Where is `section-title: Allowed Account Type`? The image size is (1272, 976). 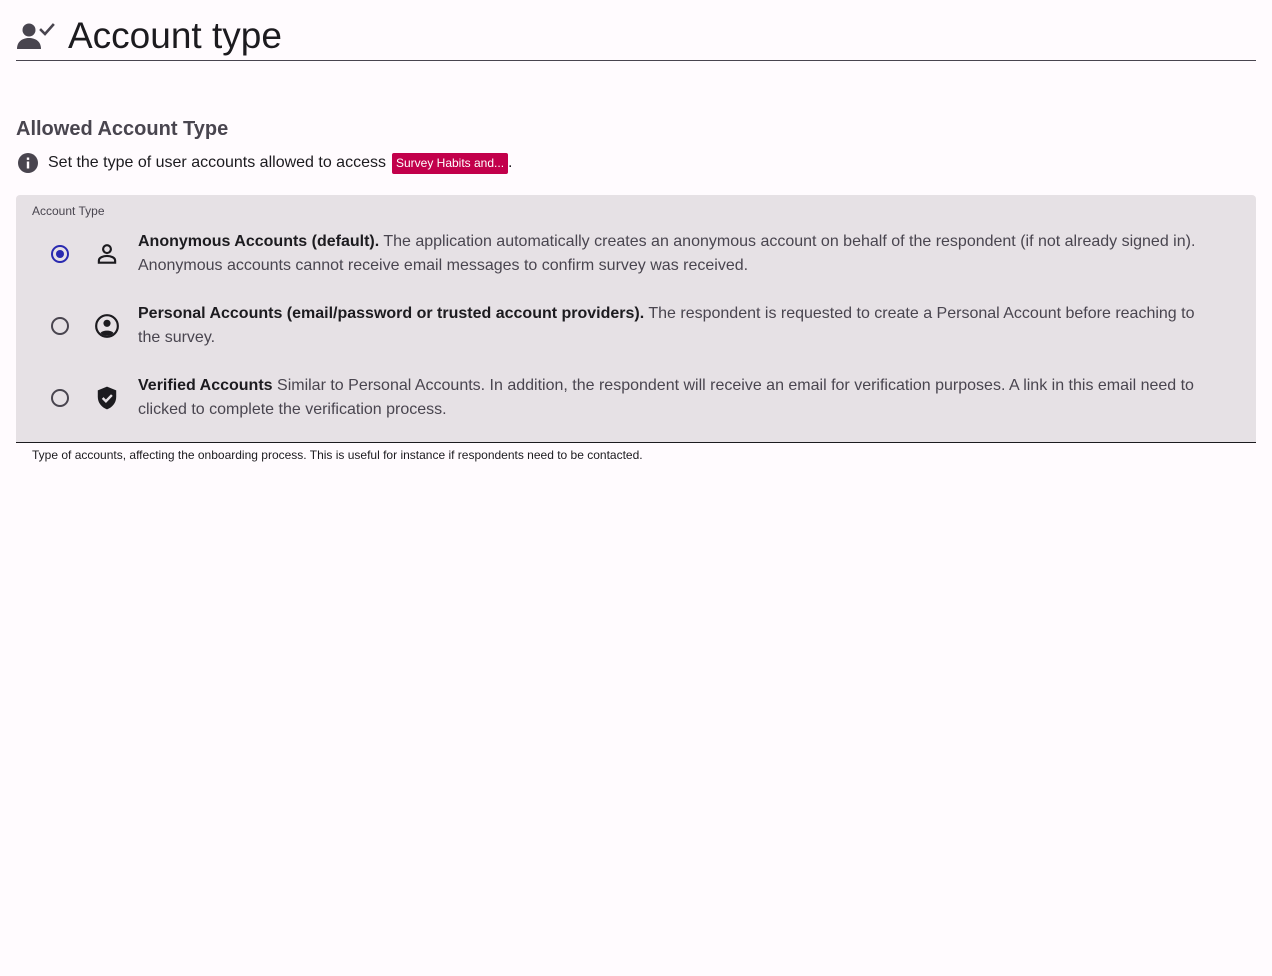 section-title: Allowed Account Type is located at coordinates (122, 129).